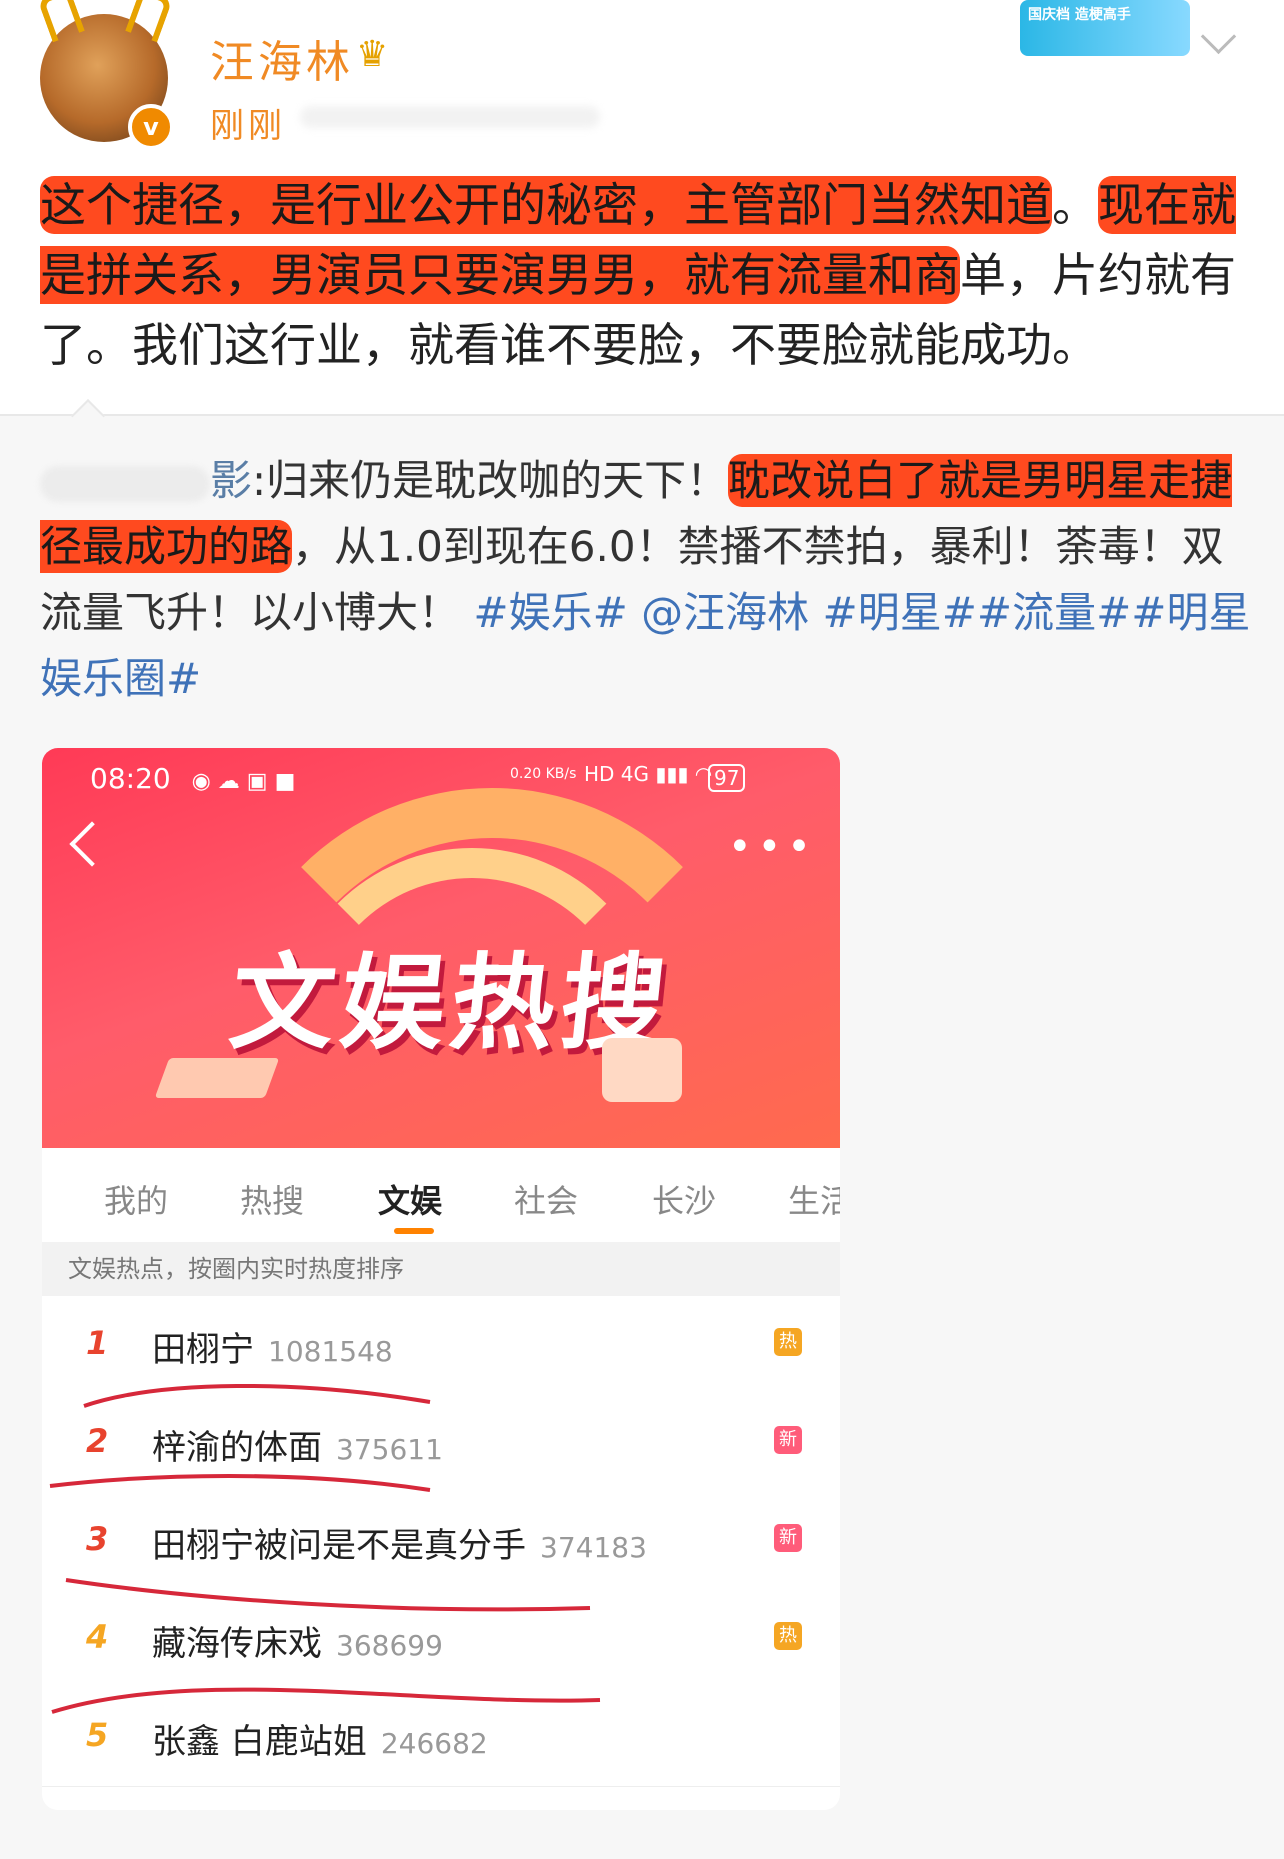  What do you see at coordinates (325, 1548) in the screenshot?
I see `scribble-overlay` at bounding box center [325, 1548].